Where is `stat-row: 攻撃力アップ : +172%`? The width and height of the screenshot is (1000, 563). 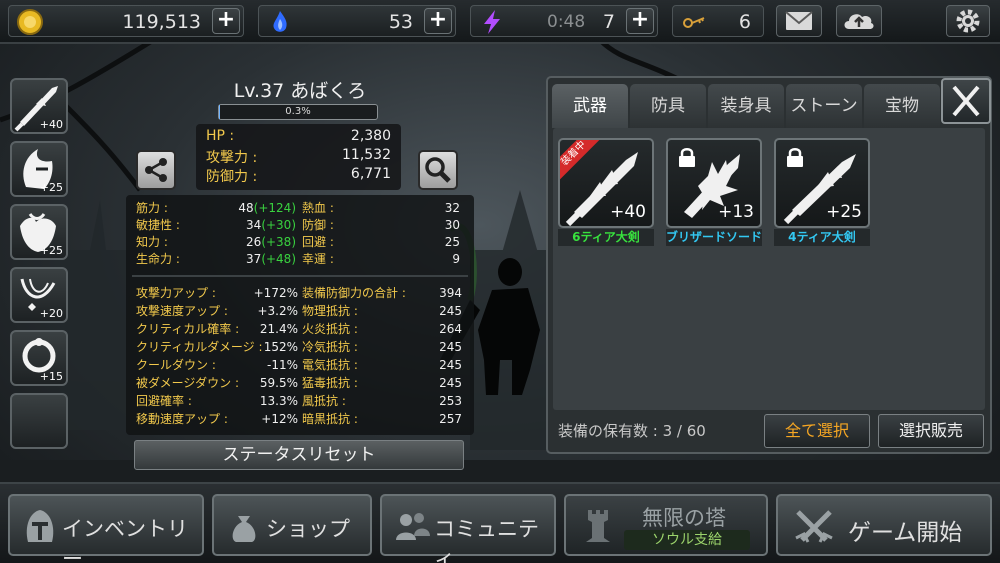
stat-row: 攻撃力アップ : +172% is located at coordinates (217, 293).